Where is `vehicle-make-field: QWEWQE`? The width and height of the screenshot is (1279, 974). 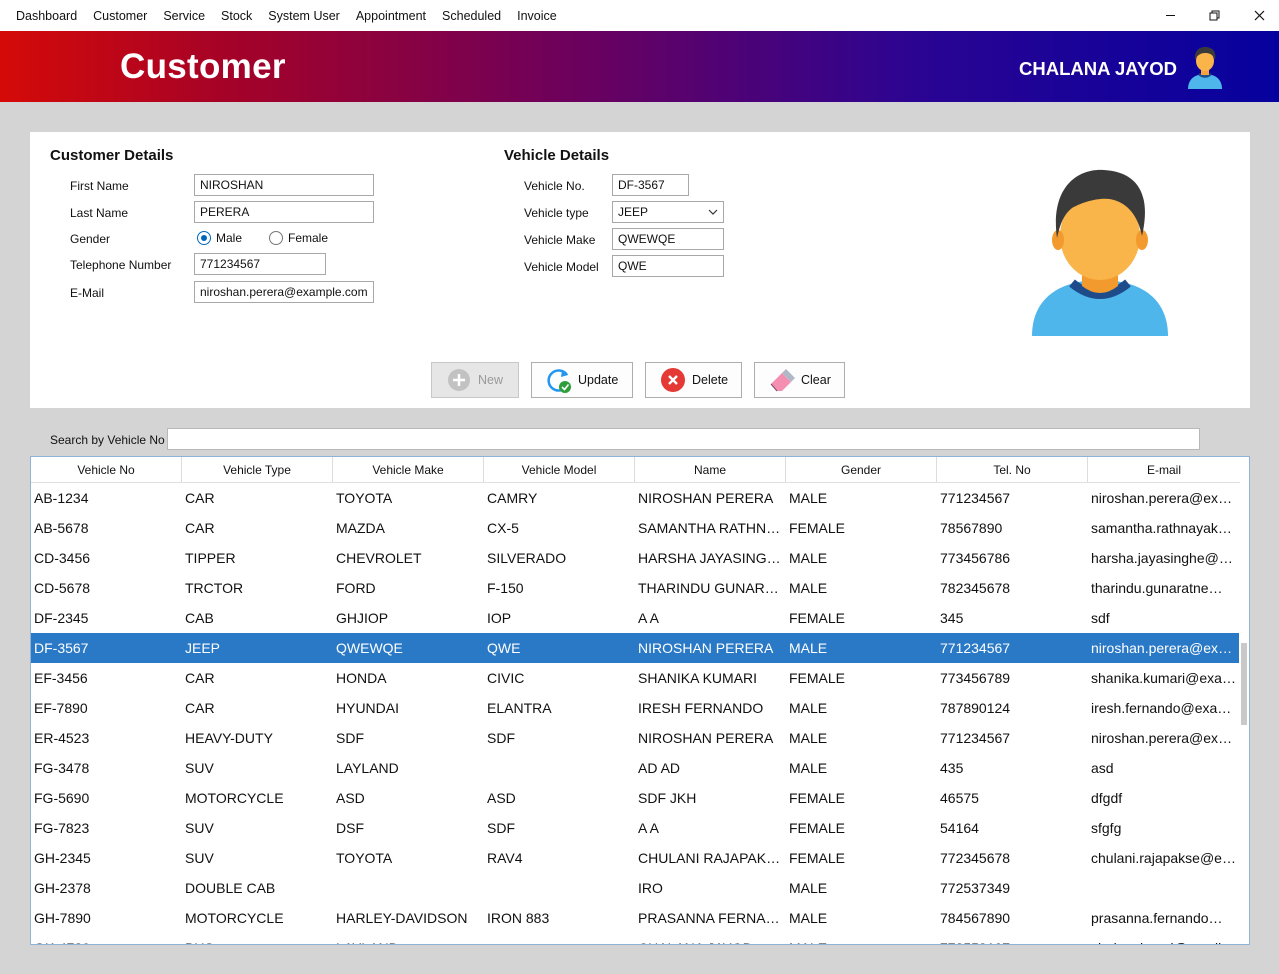 vehicle-make-field: QWEWQE is located at coordinates (668, 239).